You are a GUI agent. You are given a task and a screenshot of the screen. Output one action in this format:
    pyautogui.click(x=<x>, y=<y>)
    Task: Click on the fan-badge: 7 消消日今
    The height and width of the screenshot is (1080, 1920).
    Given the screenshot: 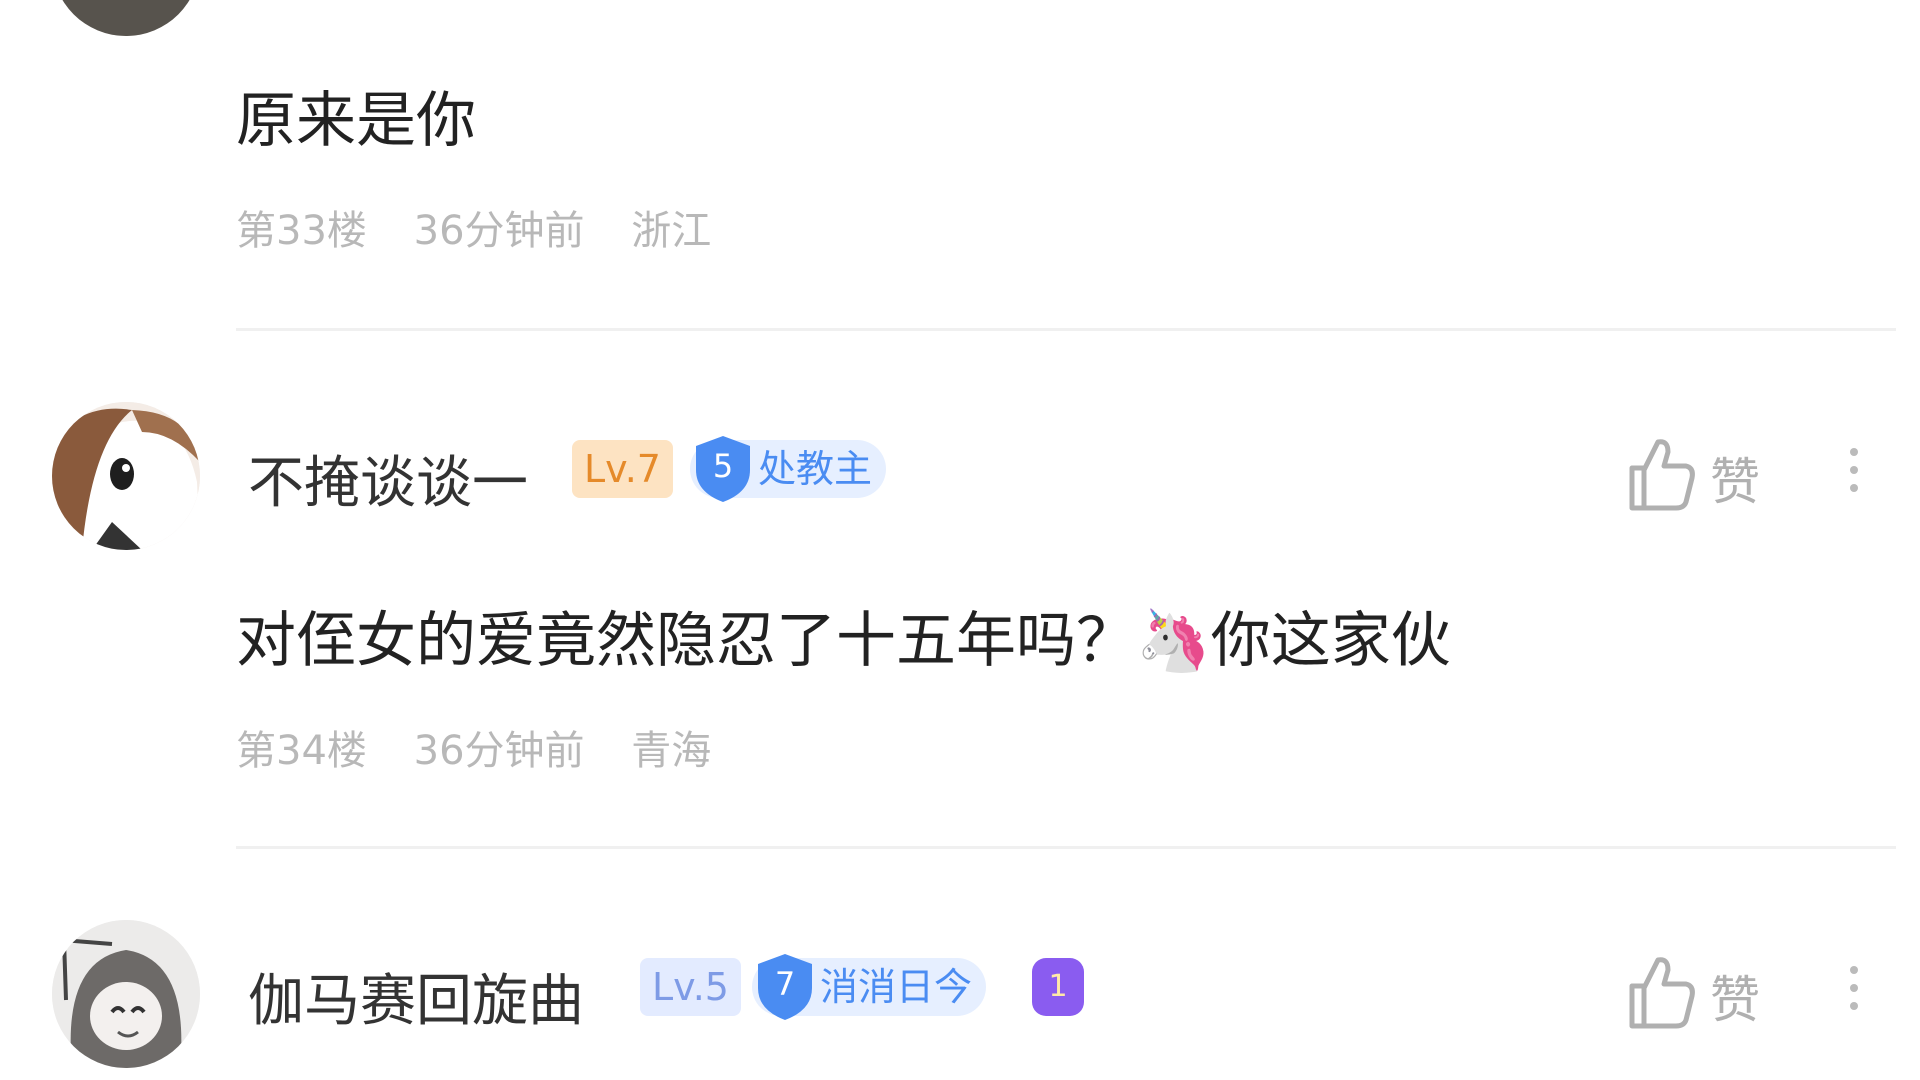 What is the action you would take?
    pyautogui.click(x=869, y=987)
    